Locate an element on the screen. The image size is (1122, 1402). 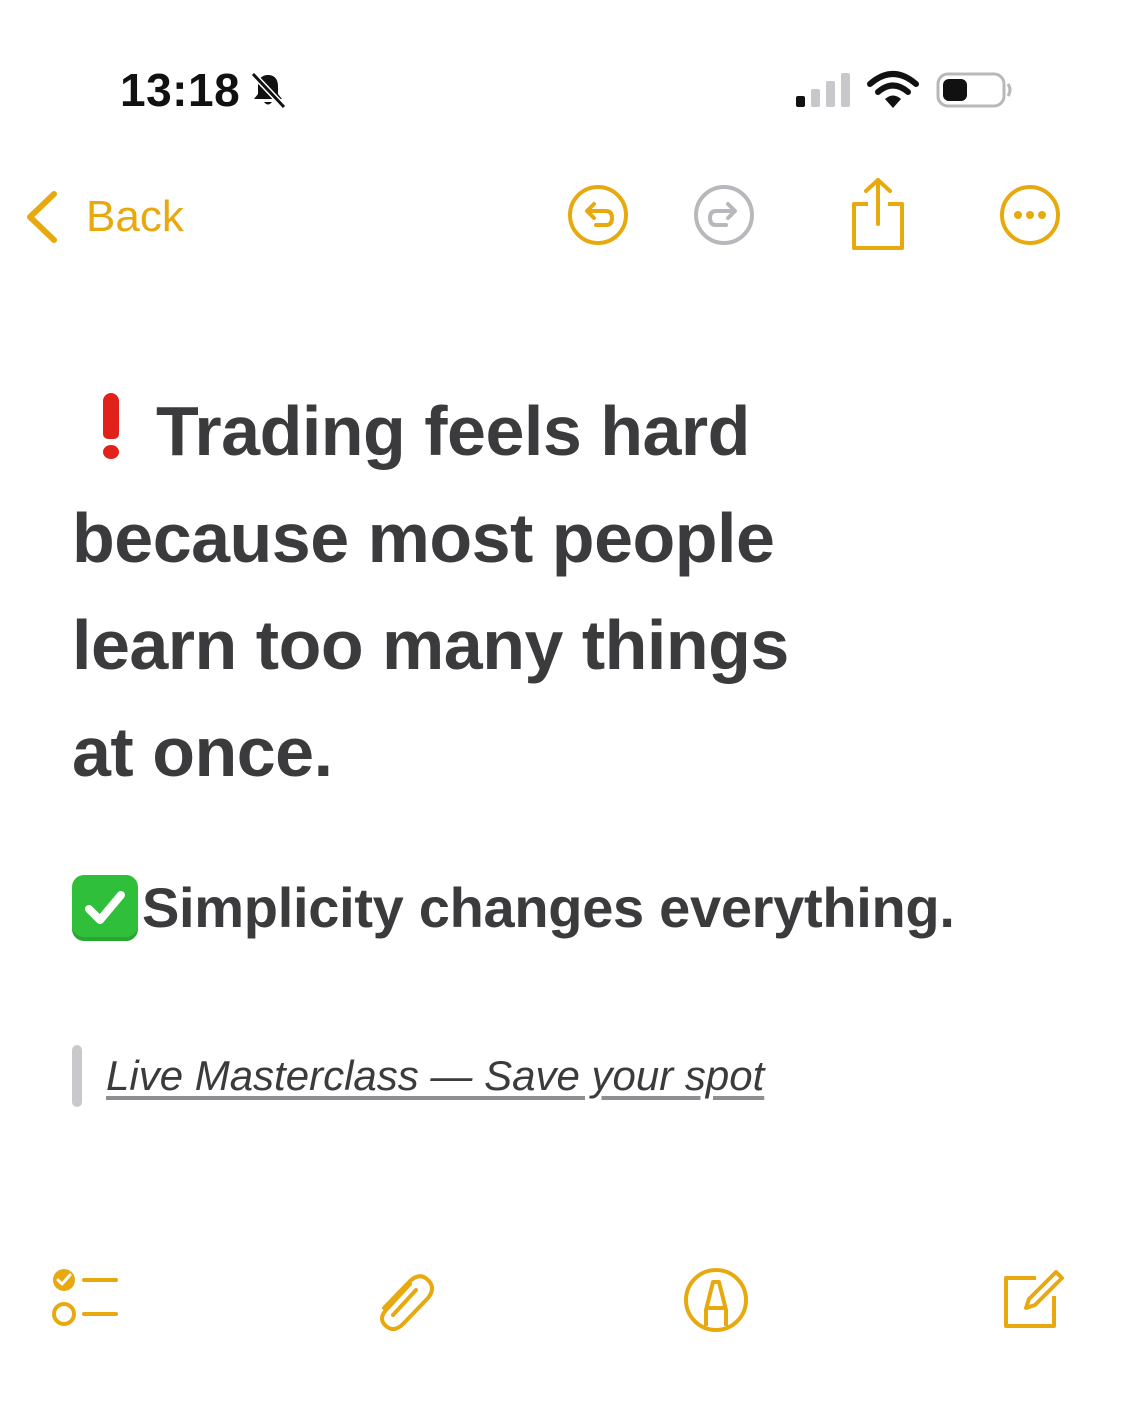
status-time: 13:18 is located at coordinates (180, 90).